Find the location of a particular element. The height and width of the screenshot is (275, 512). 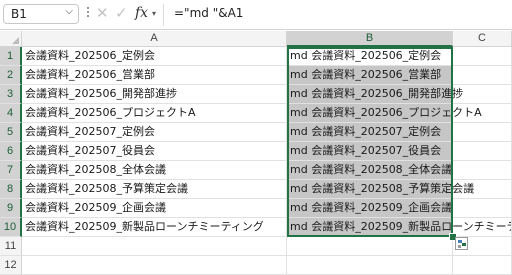

row-header: 1 is located at coordinates (11, 56).